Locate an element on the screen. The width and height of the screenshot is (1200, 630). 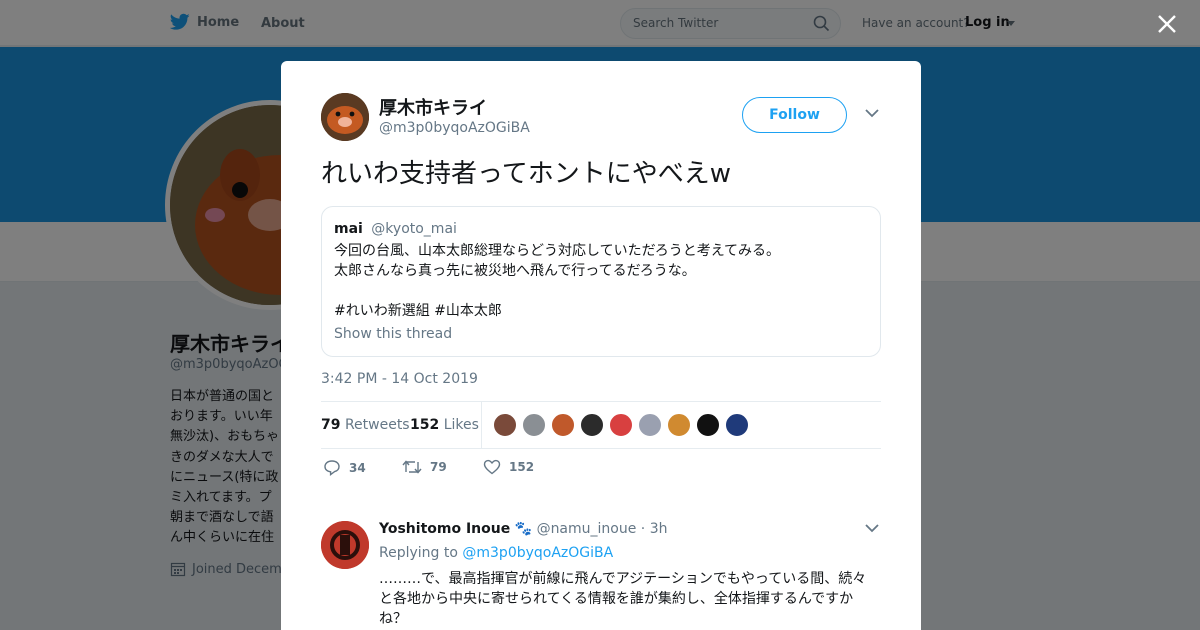
retweets-count: 79 is located at coordinates (331, 425).